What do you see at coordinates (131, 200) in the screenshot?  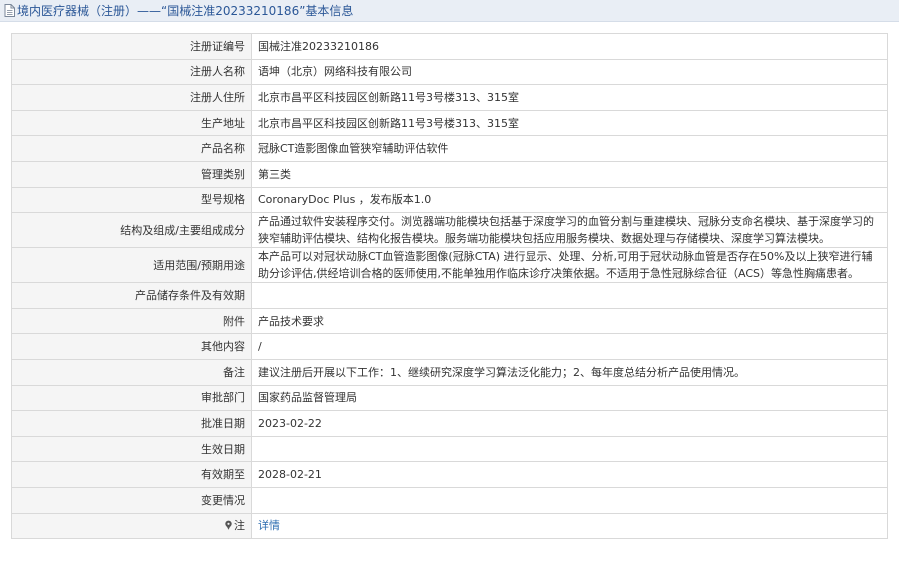 I see `row-label: 型号规格` at bounding box center [131, 200].